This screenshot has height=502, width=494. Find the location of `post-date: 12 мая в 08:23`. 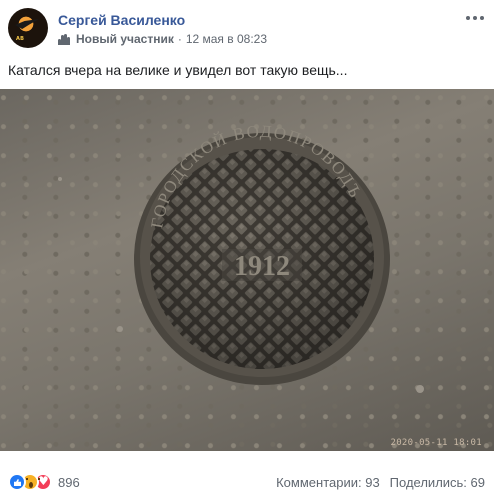

post-date: 12 мая в 08:23 is located at coordinates (226, 39).